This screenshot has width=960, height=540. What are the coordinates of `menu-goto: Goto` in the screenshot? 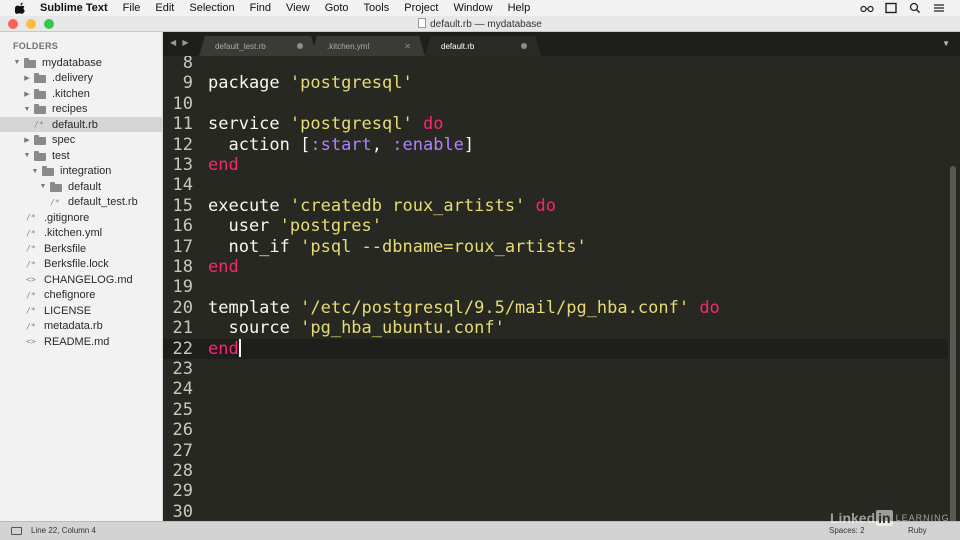 It's located at (337, 8).